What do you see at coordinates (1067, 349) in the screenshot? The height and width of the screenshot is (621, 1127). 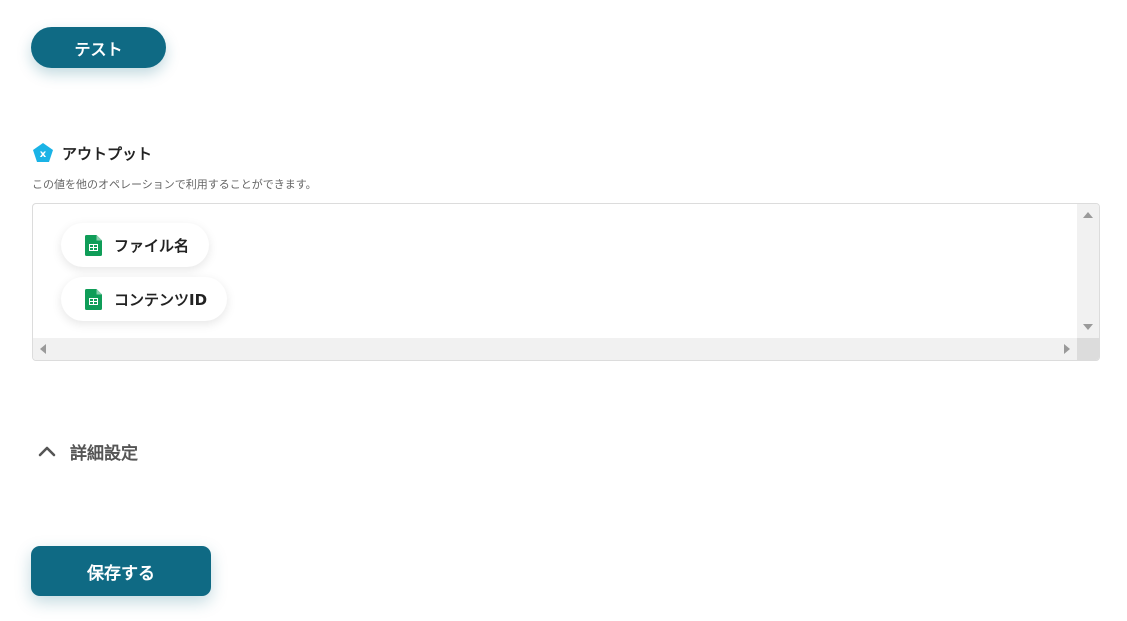 I see `scroll-right-arrow-icon` at bounding box center [1067, 349].